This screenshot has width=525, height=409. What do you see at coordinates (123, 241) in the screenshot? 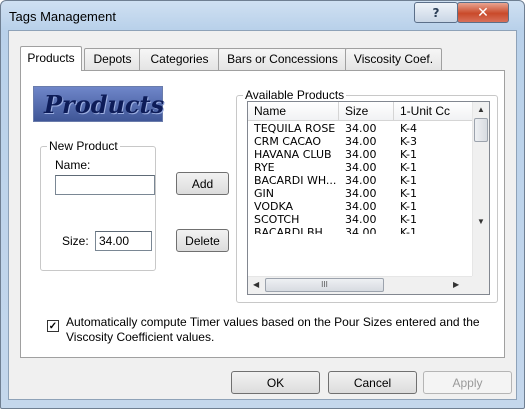
I see `size-input` at bounding box center [123, 241].